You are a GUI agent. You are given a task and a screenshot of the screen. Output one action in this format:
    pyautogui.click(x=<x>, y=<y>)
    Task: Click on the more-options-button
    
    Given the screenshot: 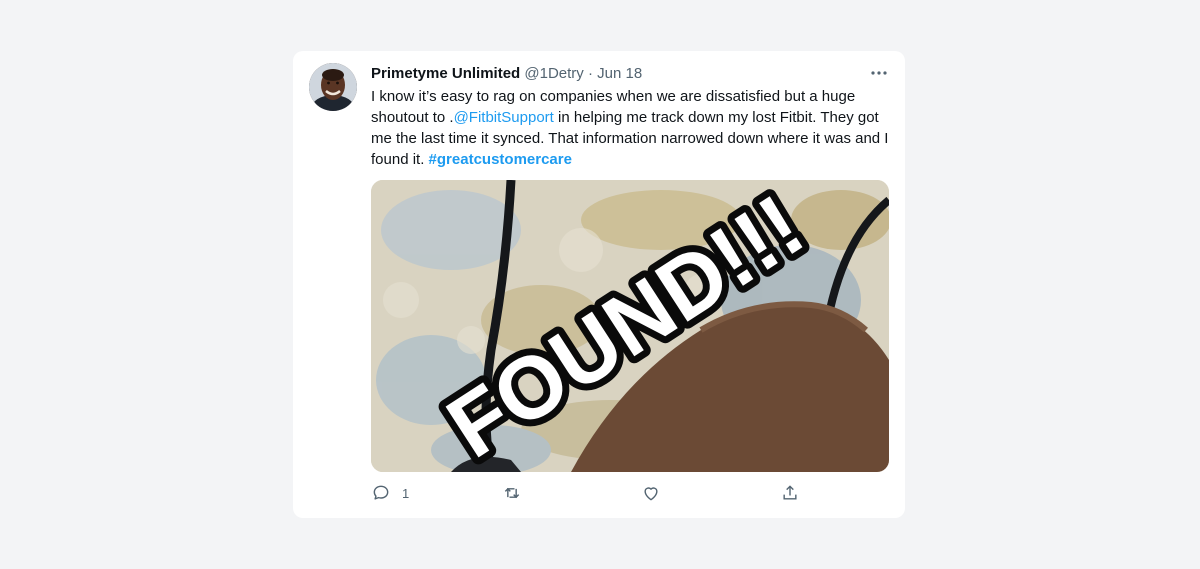 What is the action you would take?
    pyautogui.click(x=879, y=73)
    